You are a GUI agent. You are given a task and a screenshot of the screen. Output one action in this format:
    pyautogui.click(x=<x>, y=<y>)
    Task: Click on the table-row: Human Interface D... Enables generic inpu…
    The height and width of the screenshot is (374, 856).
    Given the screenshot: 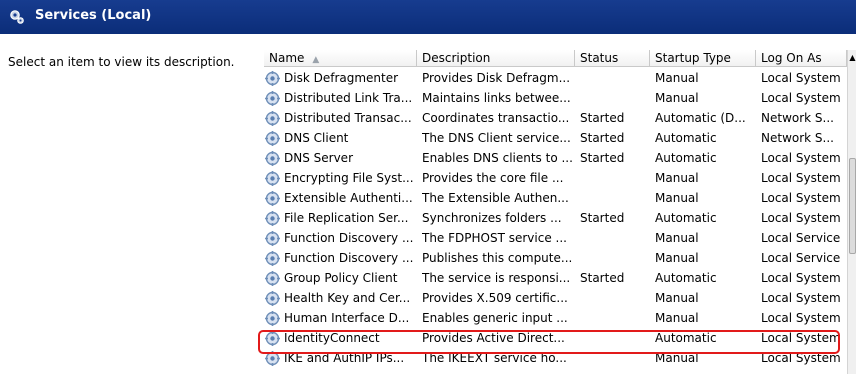 What is the action you would take?
    pyautogui.click(x=555, y=318)
    